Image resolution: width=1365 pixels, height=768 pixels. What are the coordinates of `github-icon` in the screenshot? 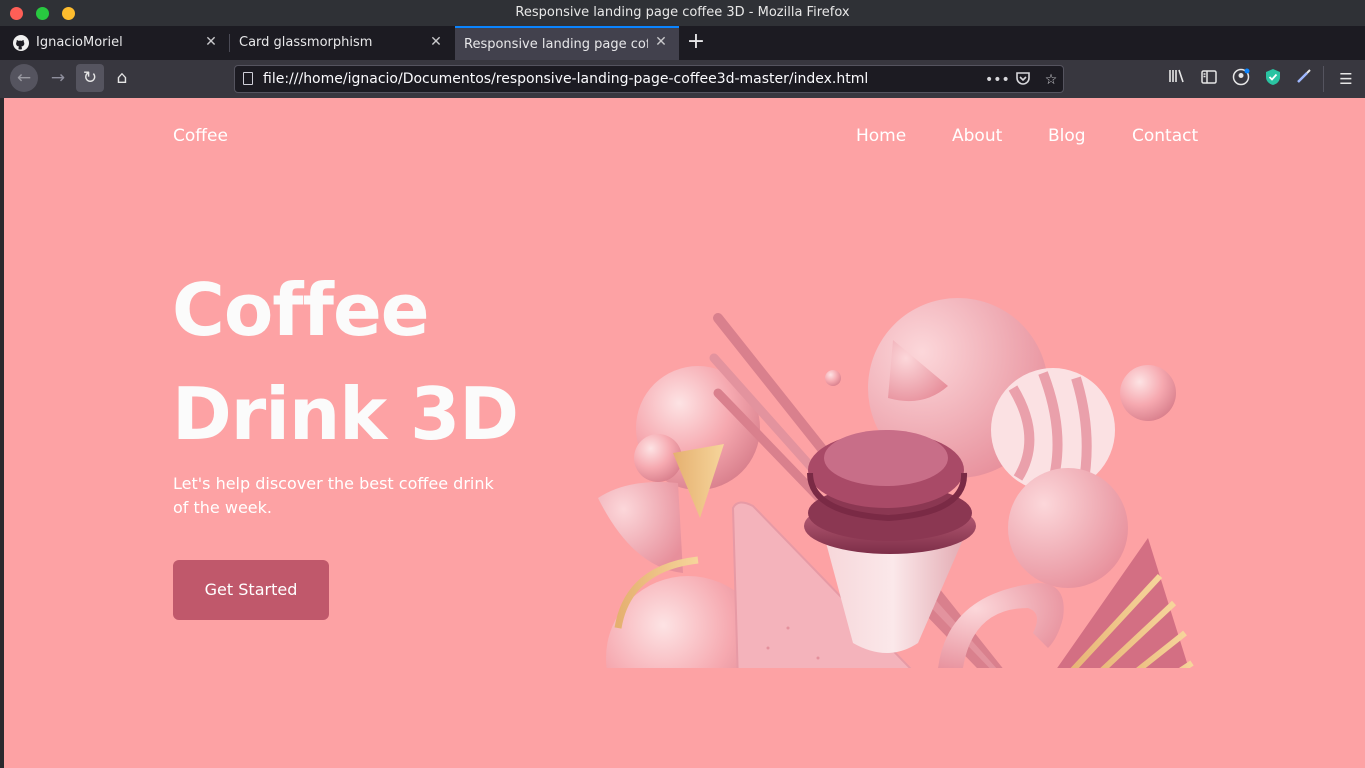 It's located at (21, 43).